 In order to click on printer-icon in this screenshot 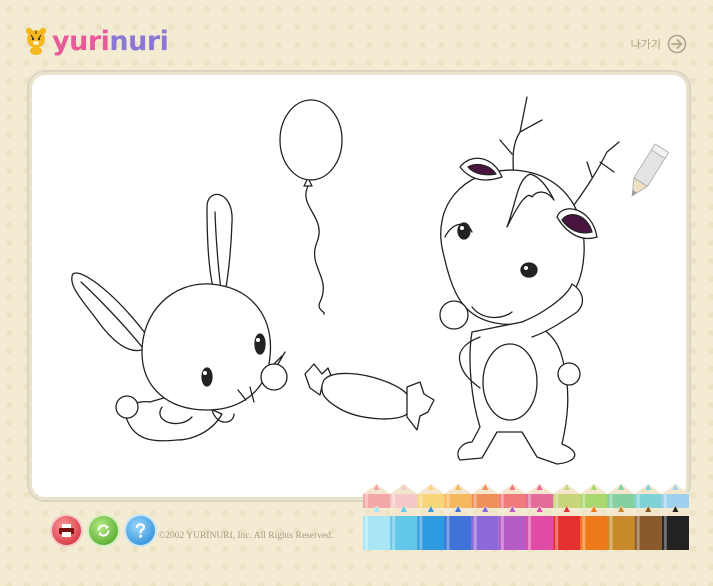, I will do `click(66, 530)`.